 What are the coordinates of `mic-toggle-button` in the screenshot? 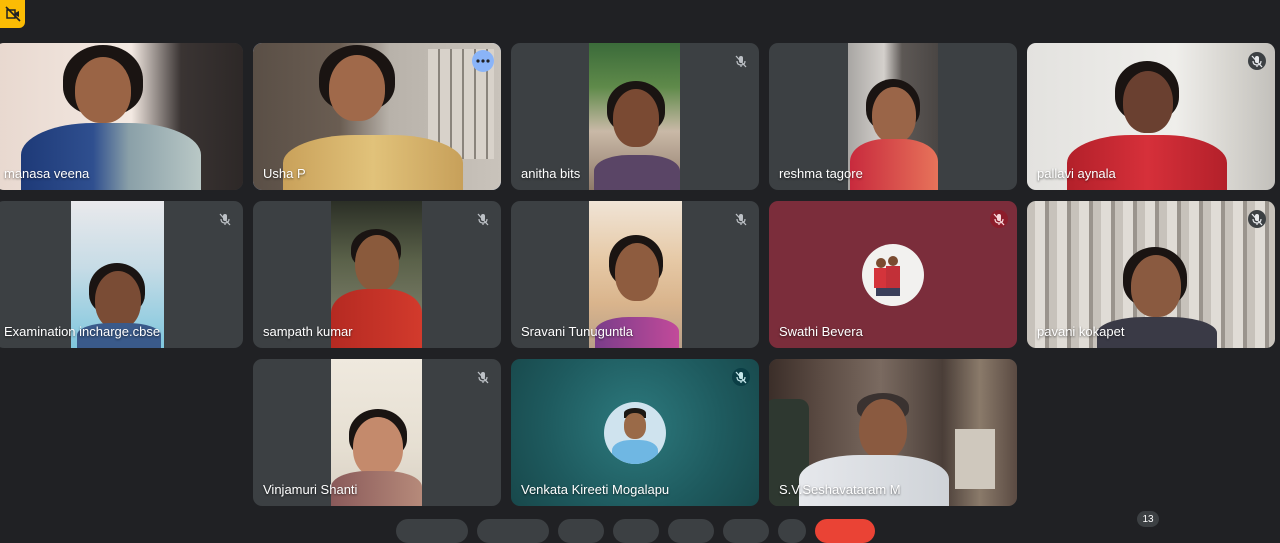 It's located at (432, 531).